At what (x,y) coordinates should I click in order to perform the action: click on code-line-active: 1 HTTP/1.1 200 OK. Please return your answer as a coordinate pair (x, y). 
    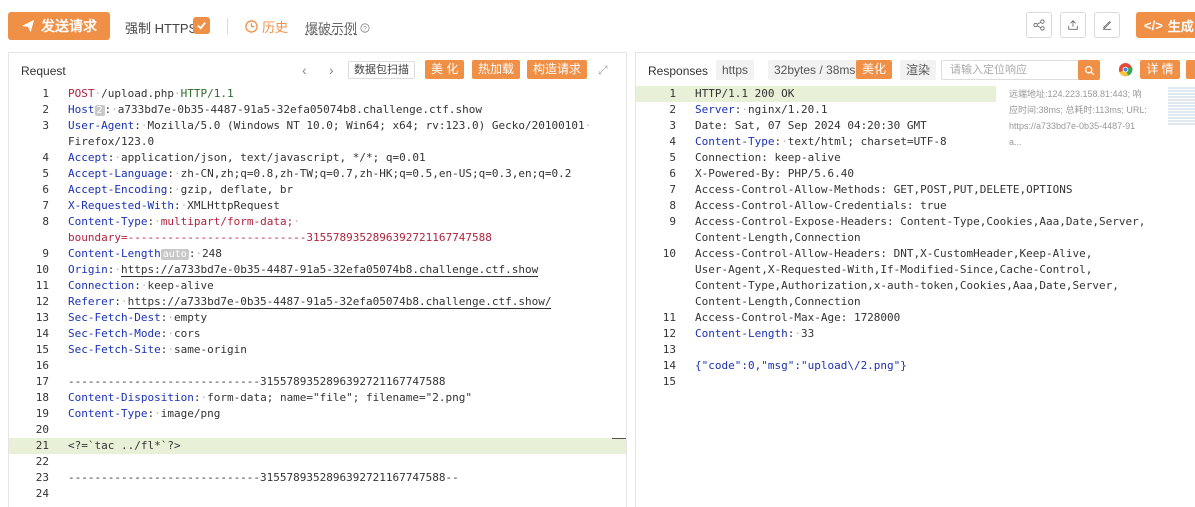
    Looking at the image, I should click on (816, 94).